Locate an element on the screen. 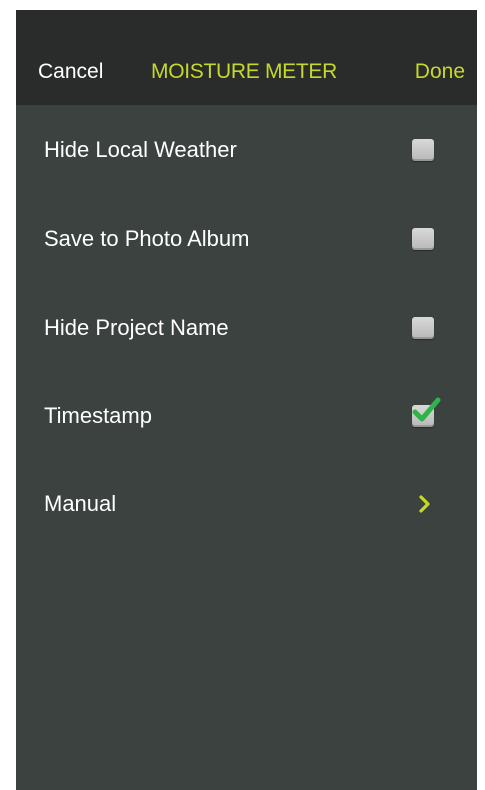 This screenshot has width=485, height=790. setting-label: Save to Photo Album is located at coordinates (147, 238).